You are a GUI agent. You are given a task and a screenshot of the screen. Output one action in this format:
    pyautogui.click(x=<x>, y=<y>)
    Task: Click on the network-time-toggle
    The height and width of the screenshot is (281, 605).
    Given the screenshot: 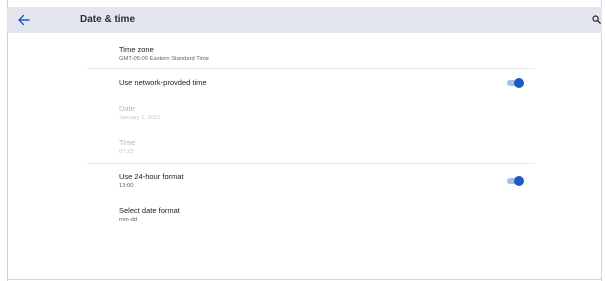 What is the action you would take?
    pyautogui.click(x=515, y=83)
    